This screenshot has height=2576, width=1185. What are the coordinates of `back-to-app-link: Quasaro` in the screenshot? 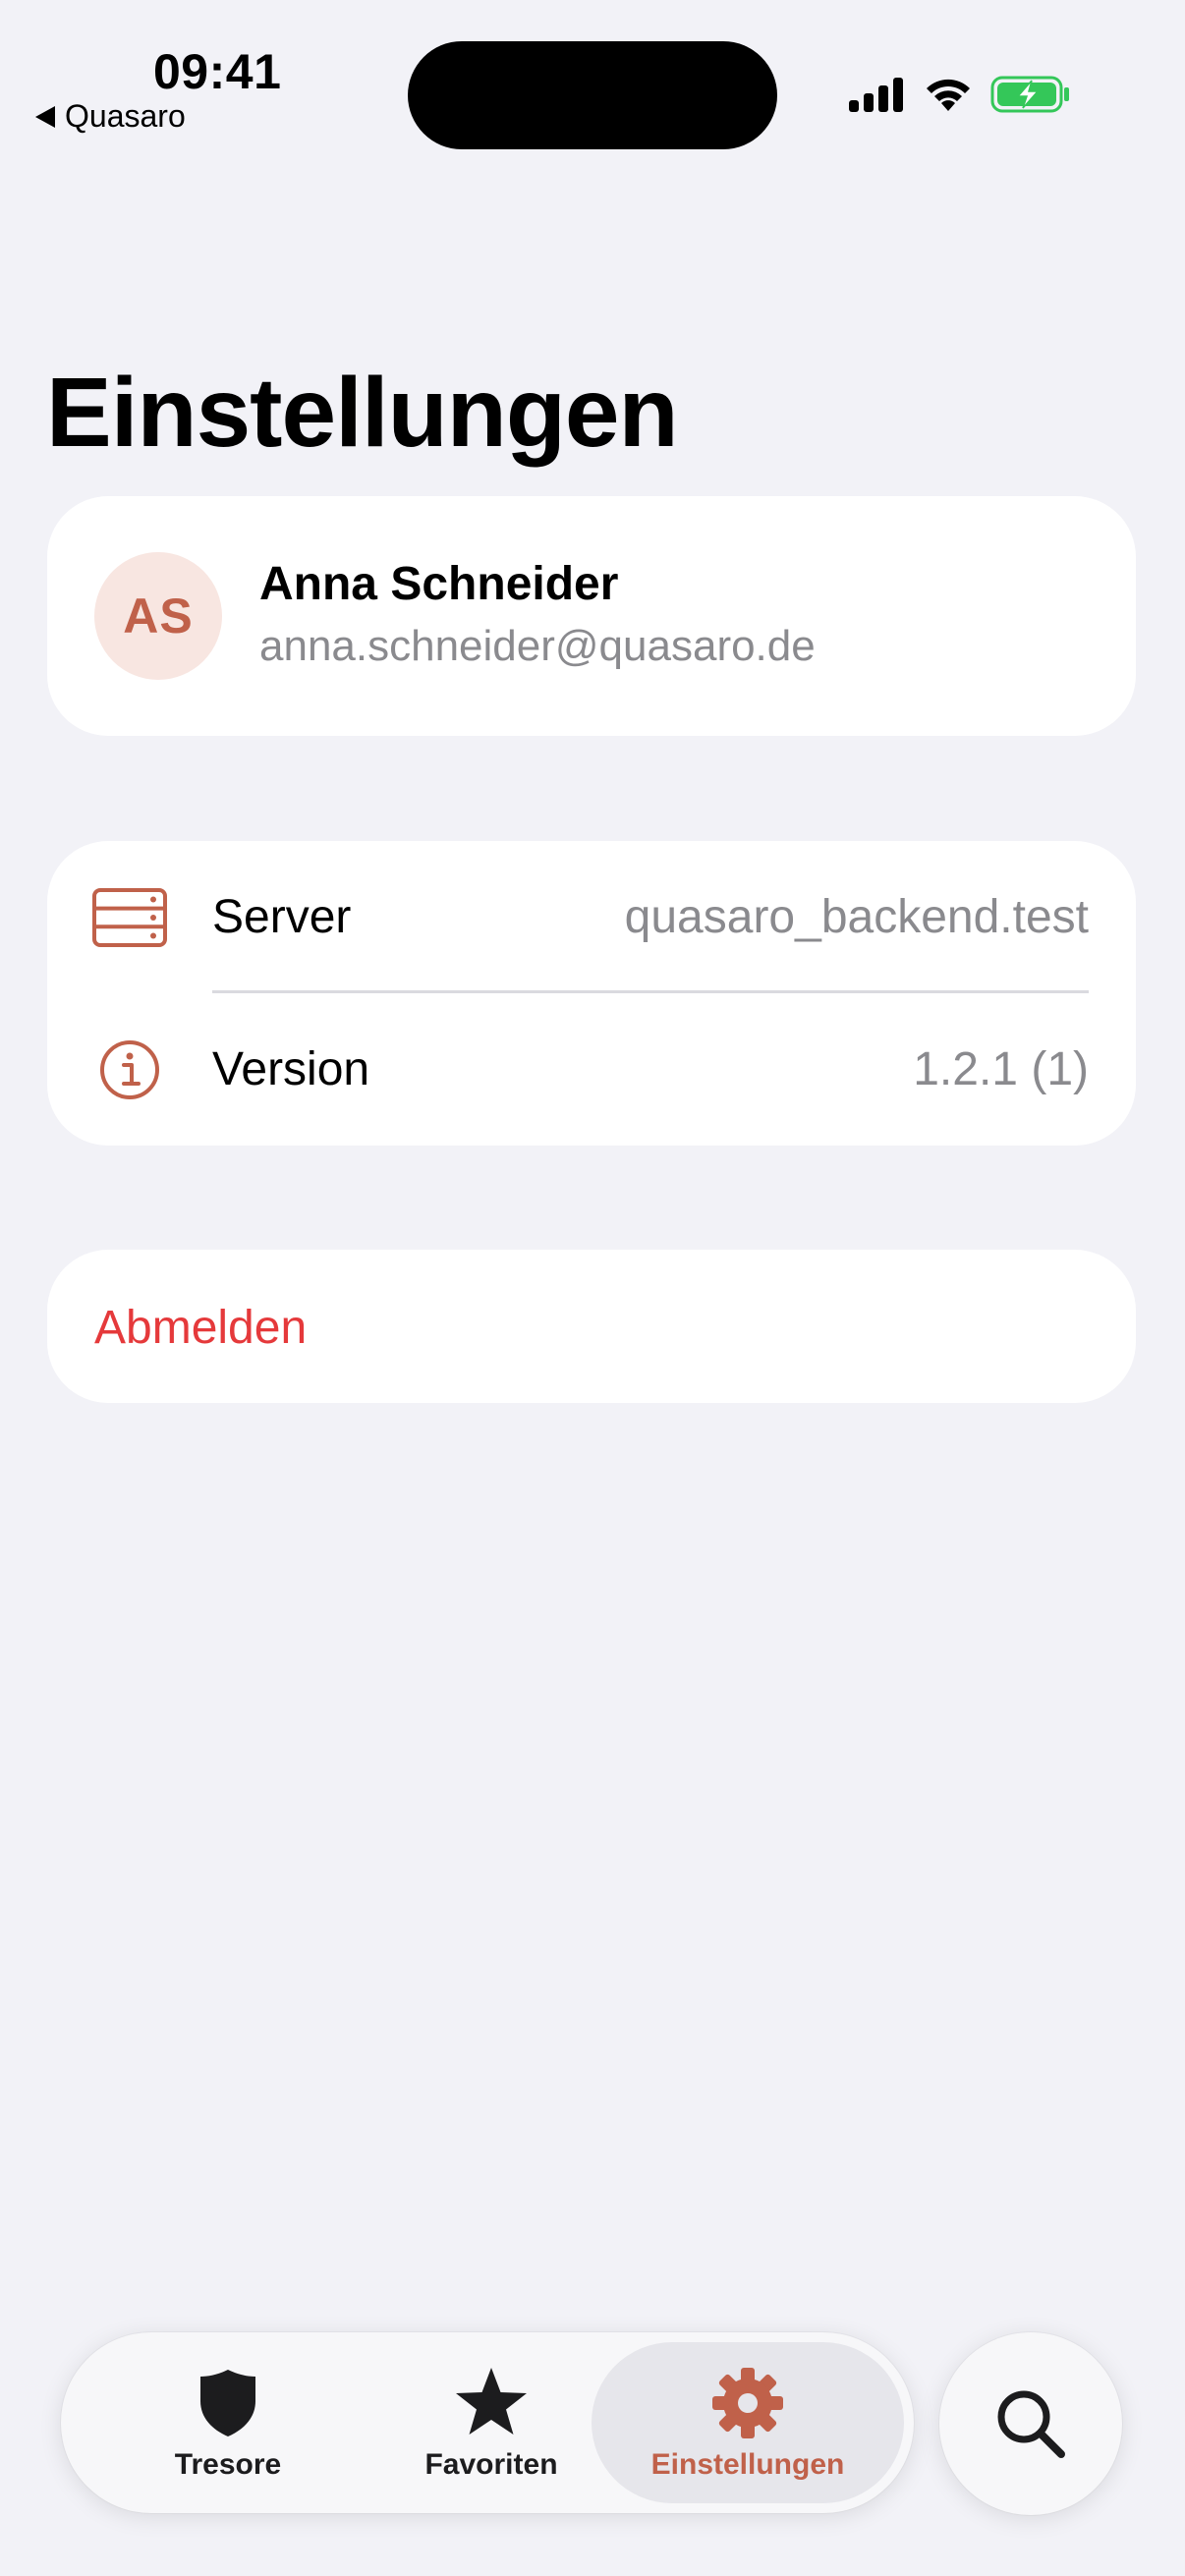 It's located at (111, 116).